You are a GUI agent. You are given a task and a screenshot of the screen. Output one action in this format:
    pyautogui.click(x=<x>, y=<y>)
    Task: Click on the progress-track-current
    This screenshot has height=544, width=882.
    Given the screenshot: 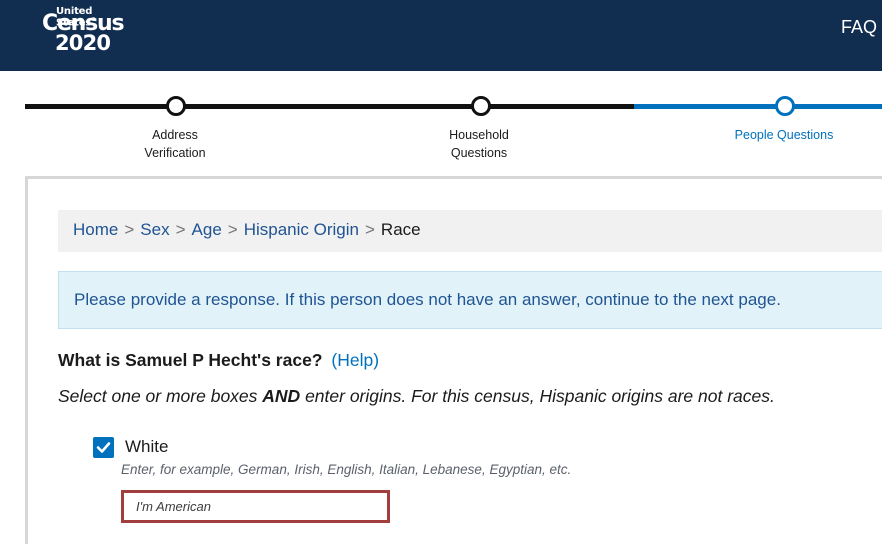 What is the action you would take?
    pyautogui.click(x=758, y=106)
    